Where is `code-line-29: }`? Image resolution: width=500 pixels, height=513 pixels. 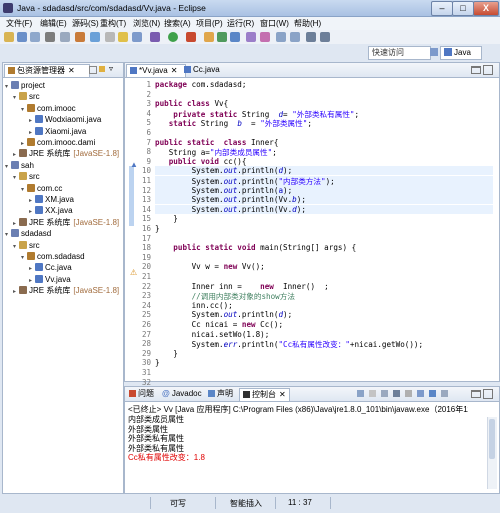
code-line-29: } is located at coordinates (166, 353).